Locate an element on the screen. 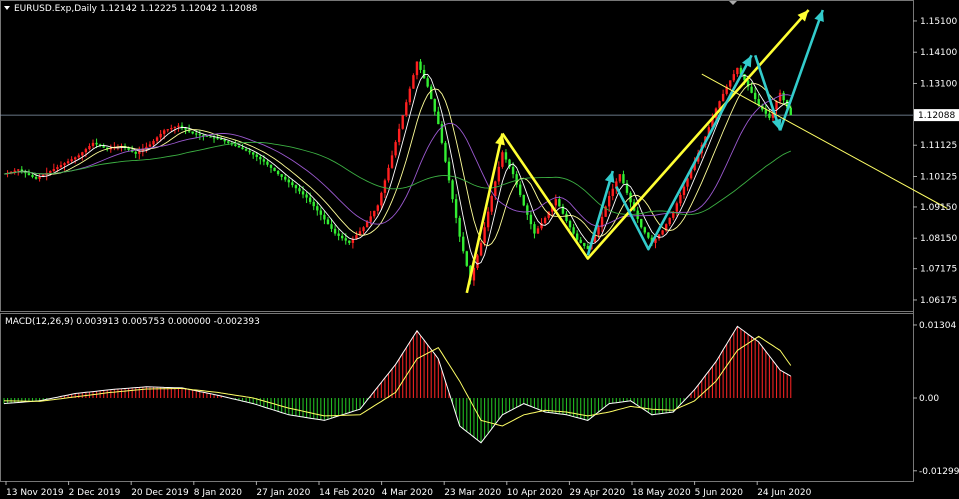  price-tick-label: 1.14100 is located at coordinates (938, 53).